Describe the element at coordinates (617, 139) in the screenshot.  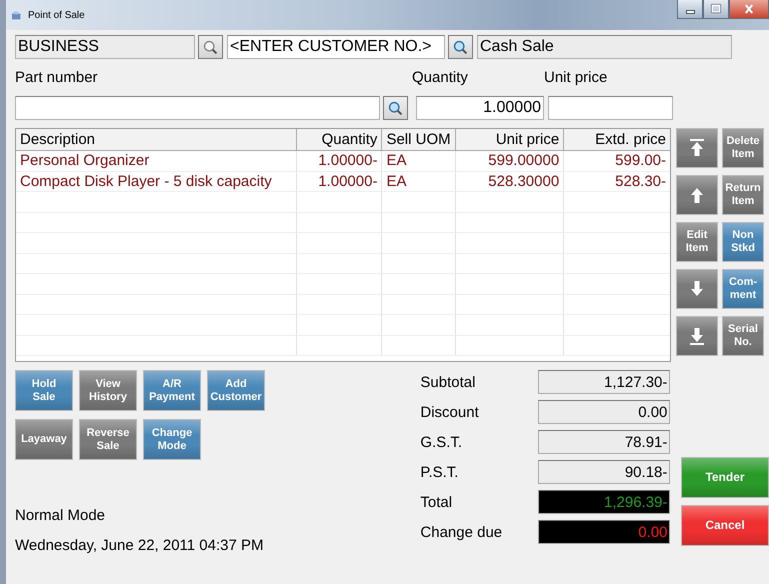
I see `column-header: Extd. price` at that location.